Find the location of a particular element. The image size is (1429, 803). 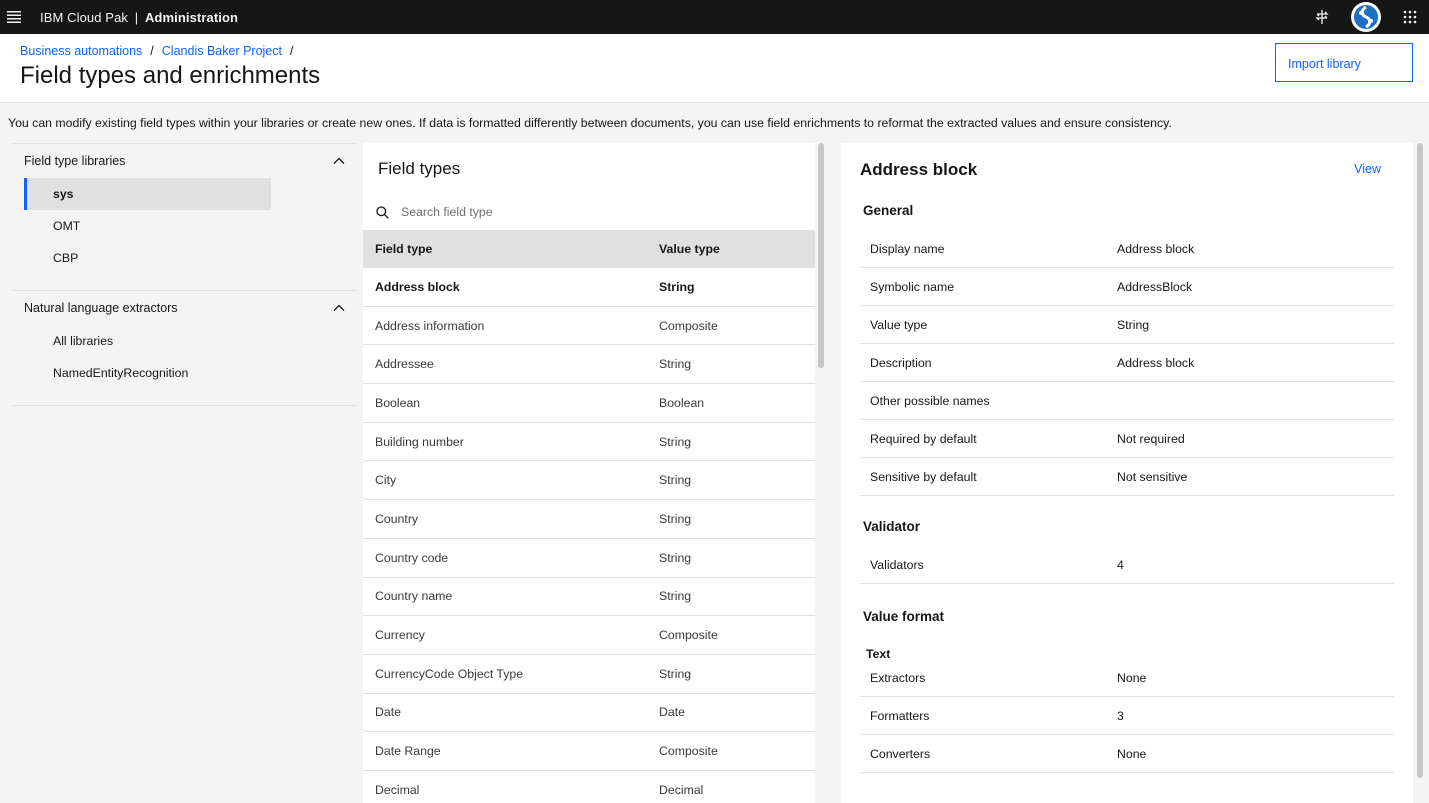

brand-prefix: IBM Cloud Pak is located at coordinates (84, 17).